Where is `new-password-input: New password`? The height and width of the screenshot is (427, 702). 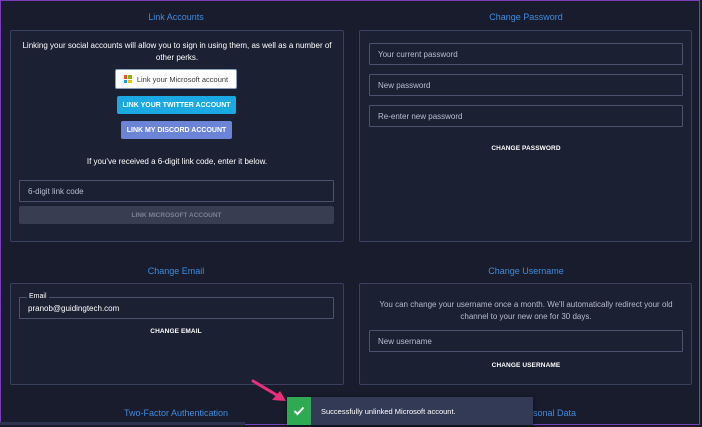 new-password-input: New password is located at coordinates (526, 85).